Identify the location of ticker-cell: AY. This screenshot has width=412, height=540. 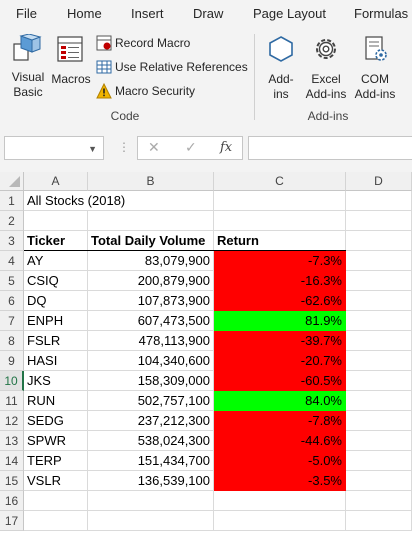
(56, 261).